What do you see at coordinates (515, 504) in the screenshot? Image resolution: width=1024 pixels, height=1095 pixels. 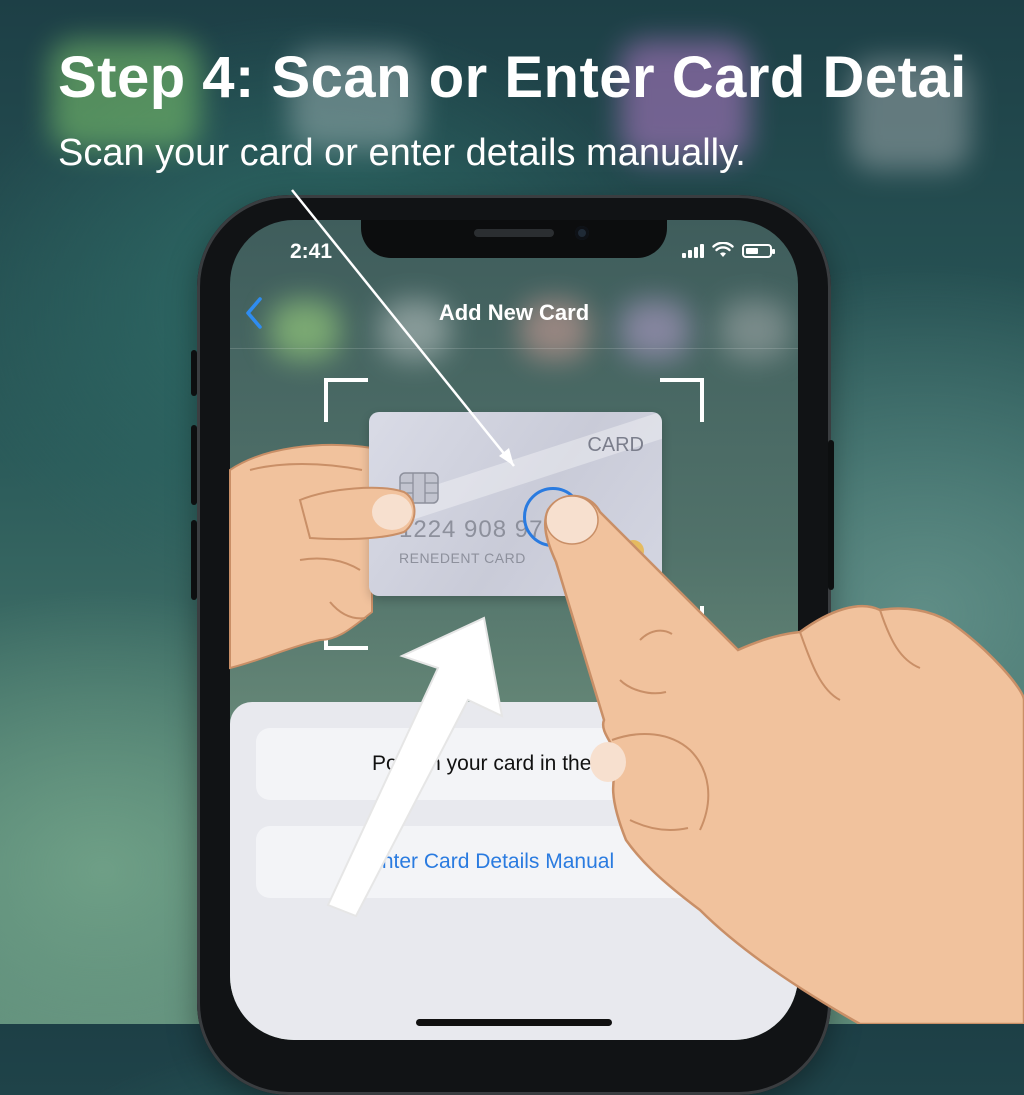 I see `credit-card: CARD 1224 908 97 4 RENEDENT CARD` at bounding box center [515, 504].